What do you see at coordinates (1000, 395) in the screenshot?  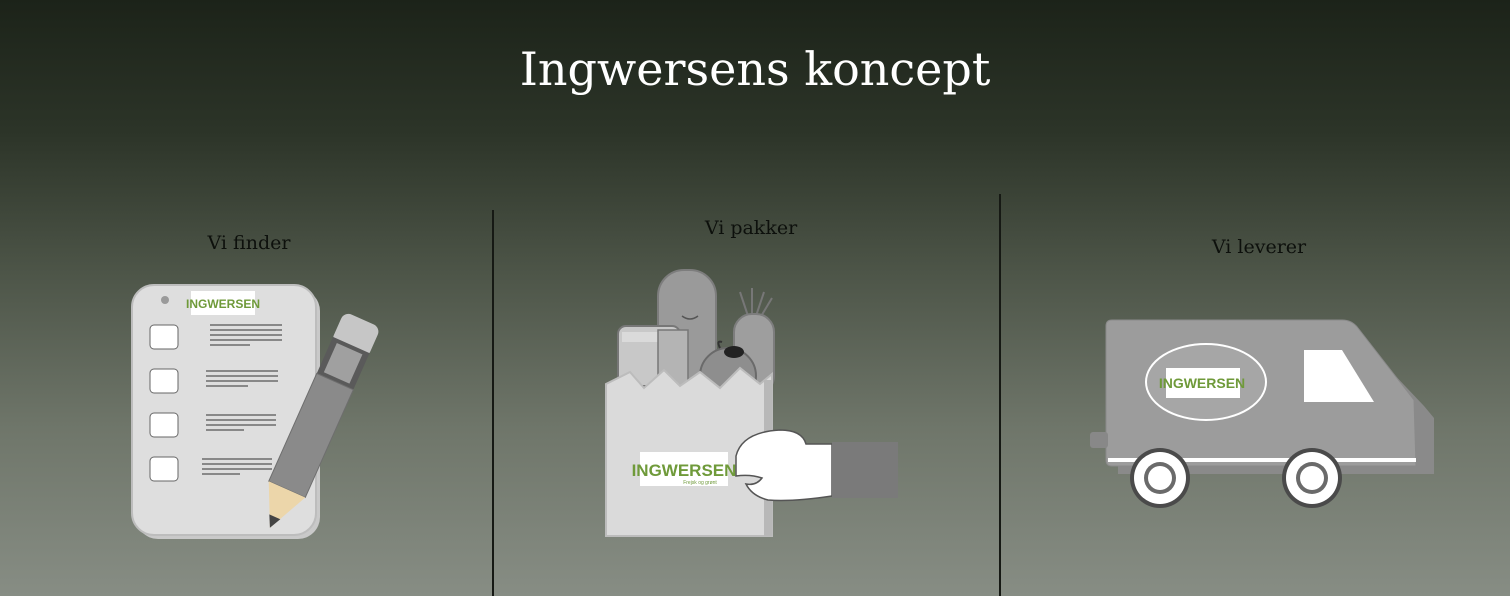 I see `column-divider-right` at bounding box center [1000, 395].